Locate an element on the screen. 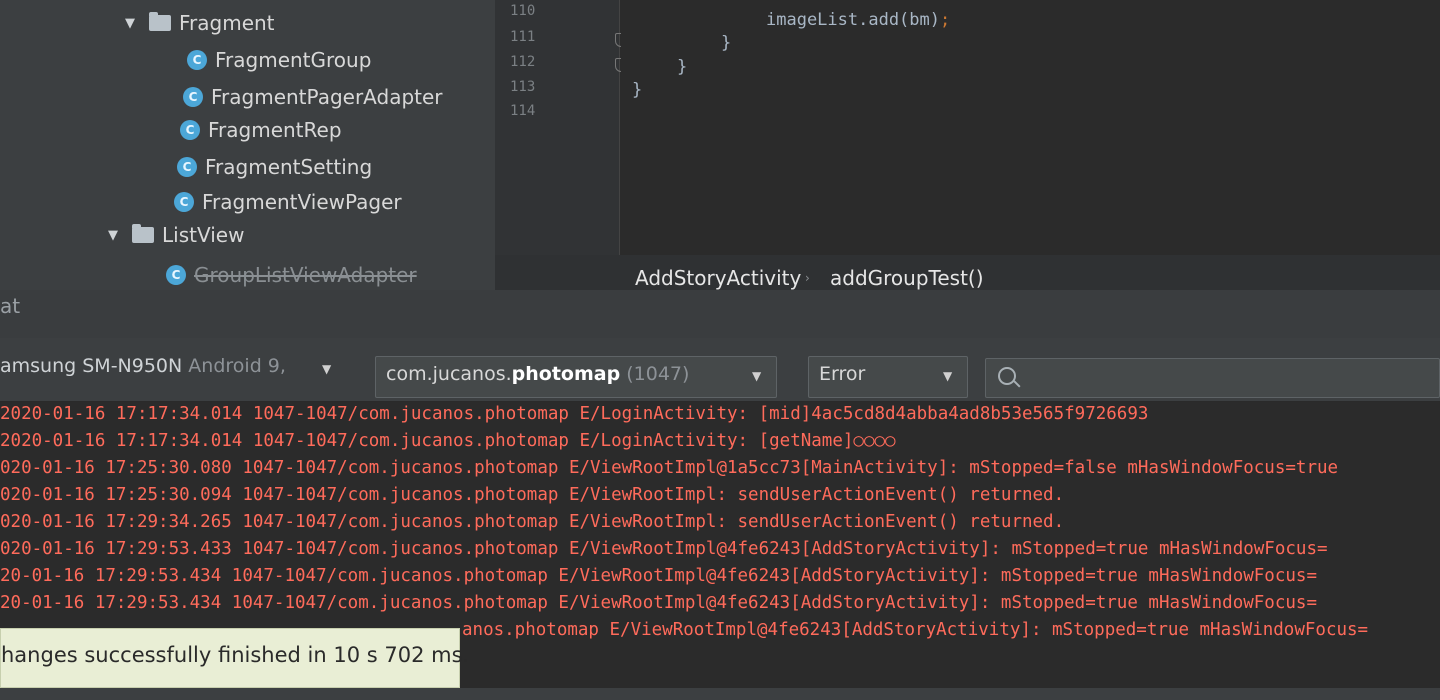 Image resolution: width=1440 pixels, height=700 pixels. class-label: FragmentPagerAdapter is located at coordinates (327, 97).